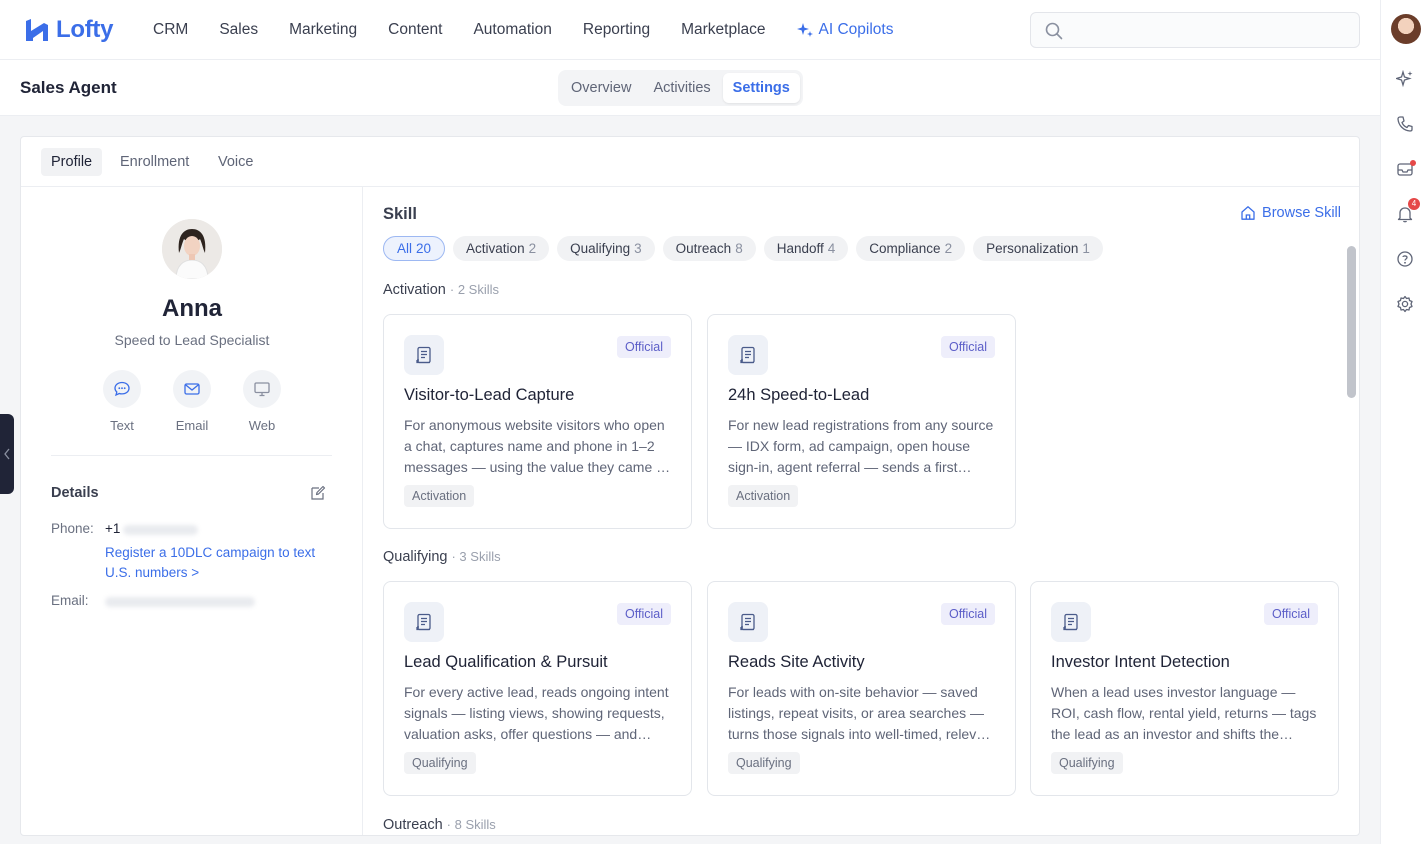 The height and width of the screenshot is (844, 1426). Describe the element at coordinates (72, 528) in the screenshot. I see `phone-label: Phone:` at that location.